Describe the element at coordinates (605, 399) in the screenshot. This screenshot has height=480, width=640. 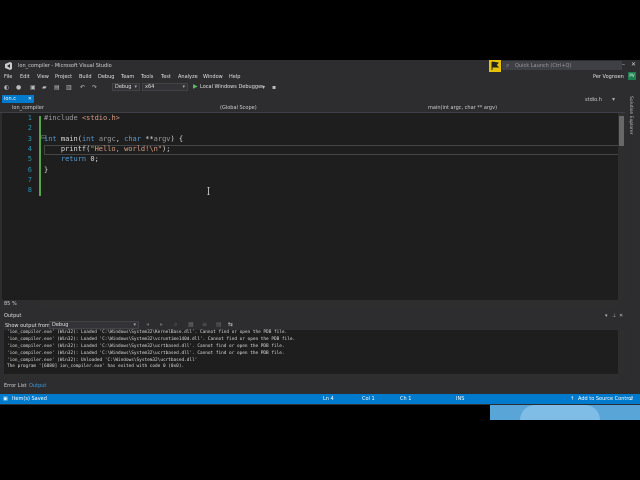
I see `add-to-source-control-button: Add to Source Control` at that location.